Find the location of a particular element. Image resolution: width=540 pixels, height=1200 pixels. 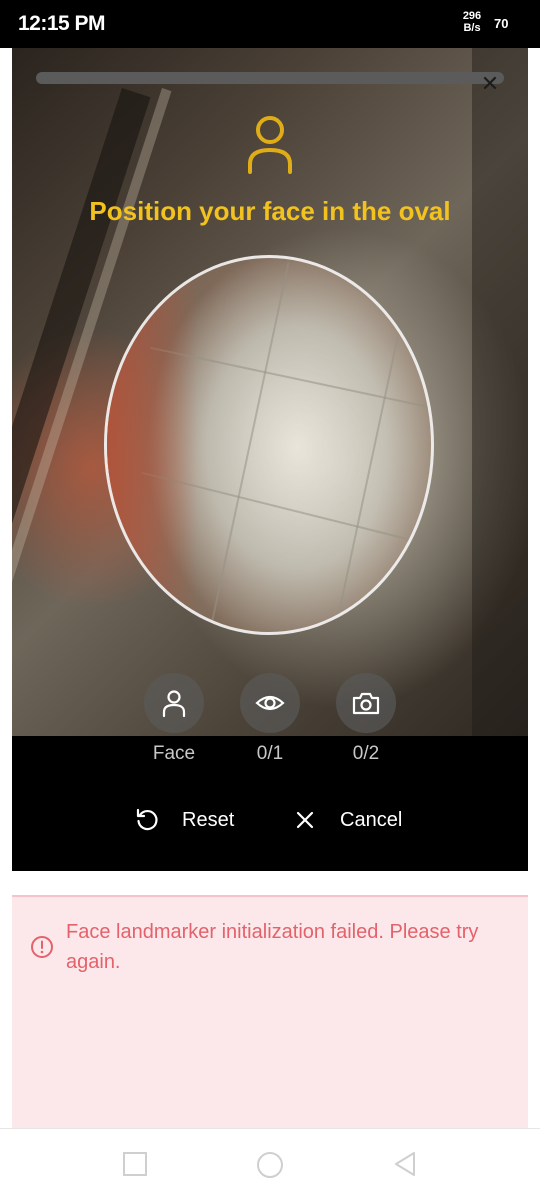

square-icon is located at coordinates (135, 1166).